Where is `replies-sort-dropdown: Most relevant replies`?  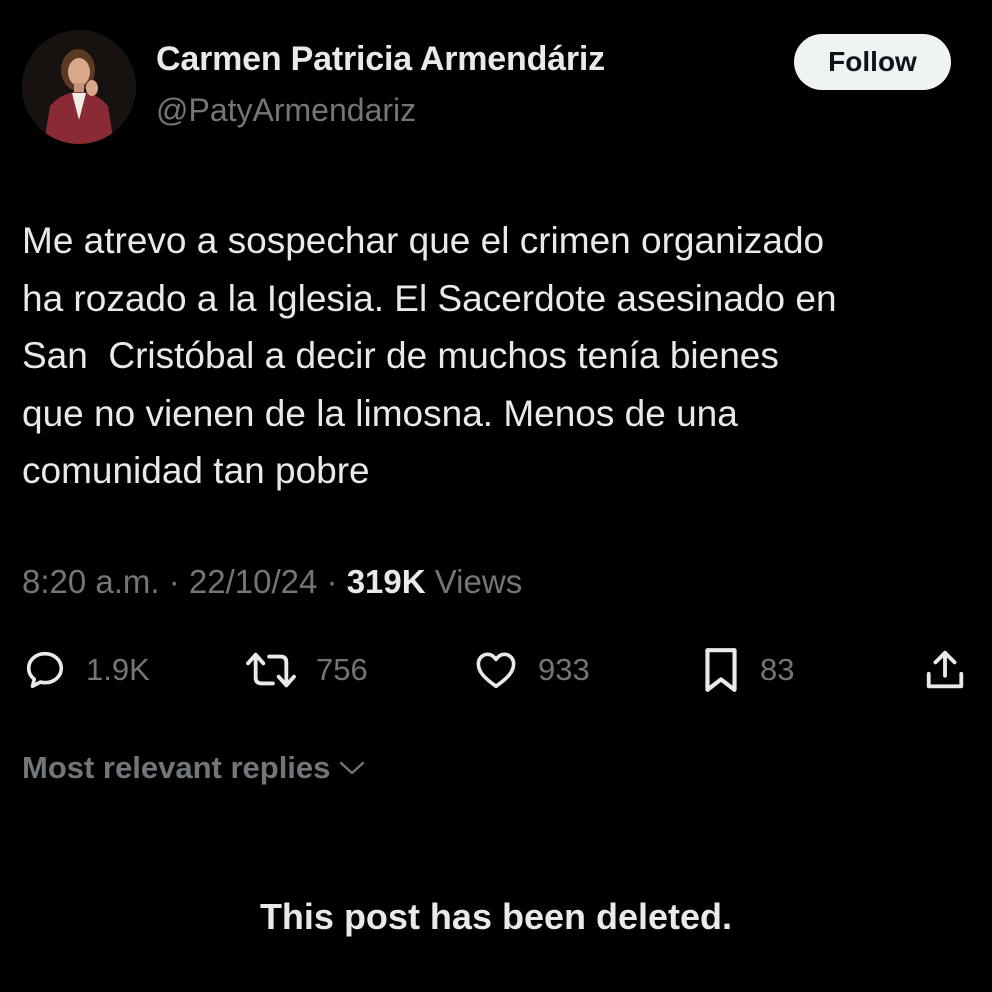
replies-sort-dropdown: Most relevant replies is located at coordinates (194, 768).